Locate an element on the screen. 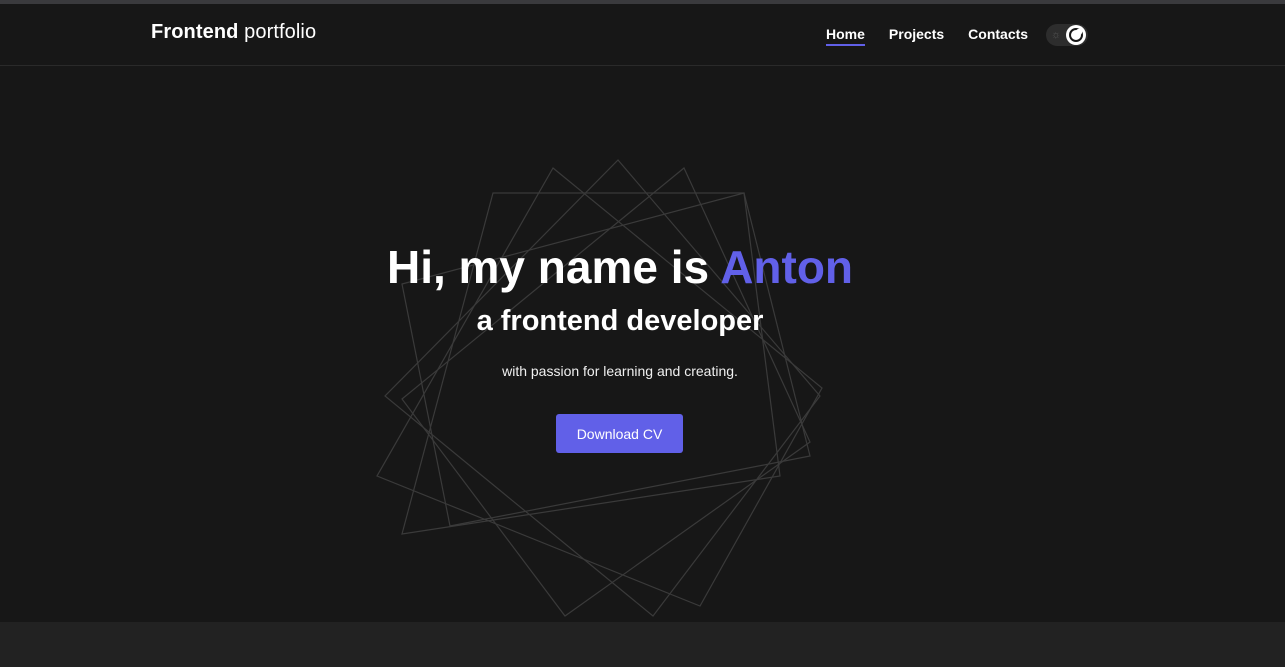 This screenshot has height=667, width=1285. moon-icon is located at coordinates (1076, 35).